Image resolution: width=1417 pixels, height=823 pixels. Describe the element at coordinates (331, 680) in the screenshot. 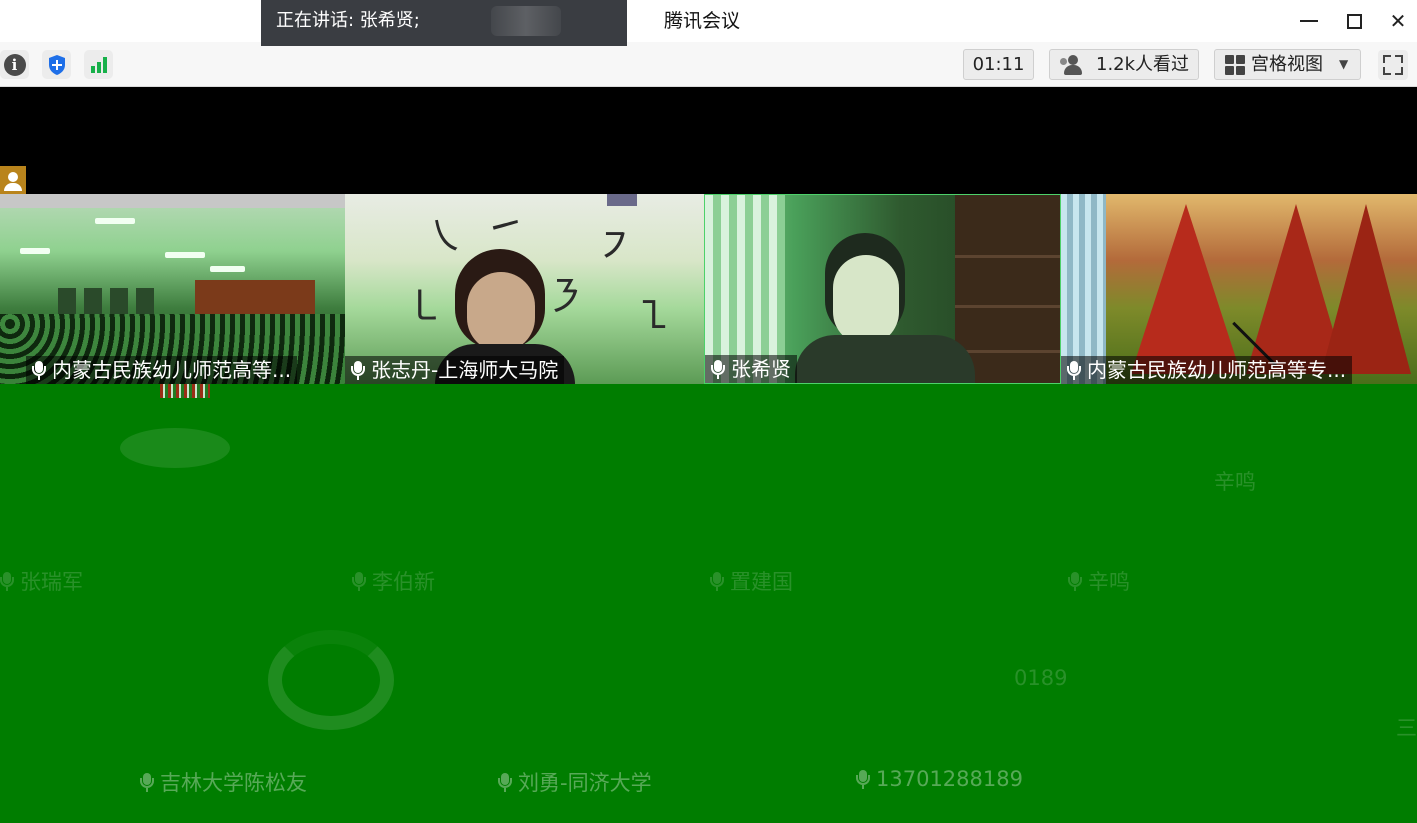

I see `school-logo-ghost` at that location.